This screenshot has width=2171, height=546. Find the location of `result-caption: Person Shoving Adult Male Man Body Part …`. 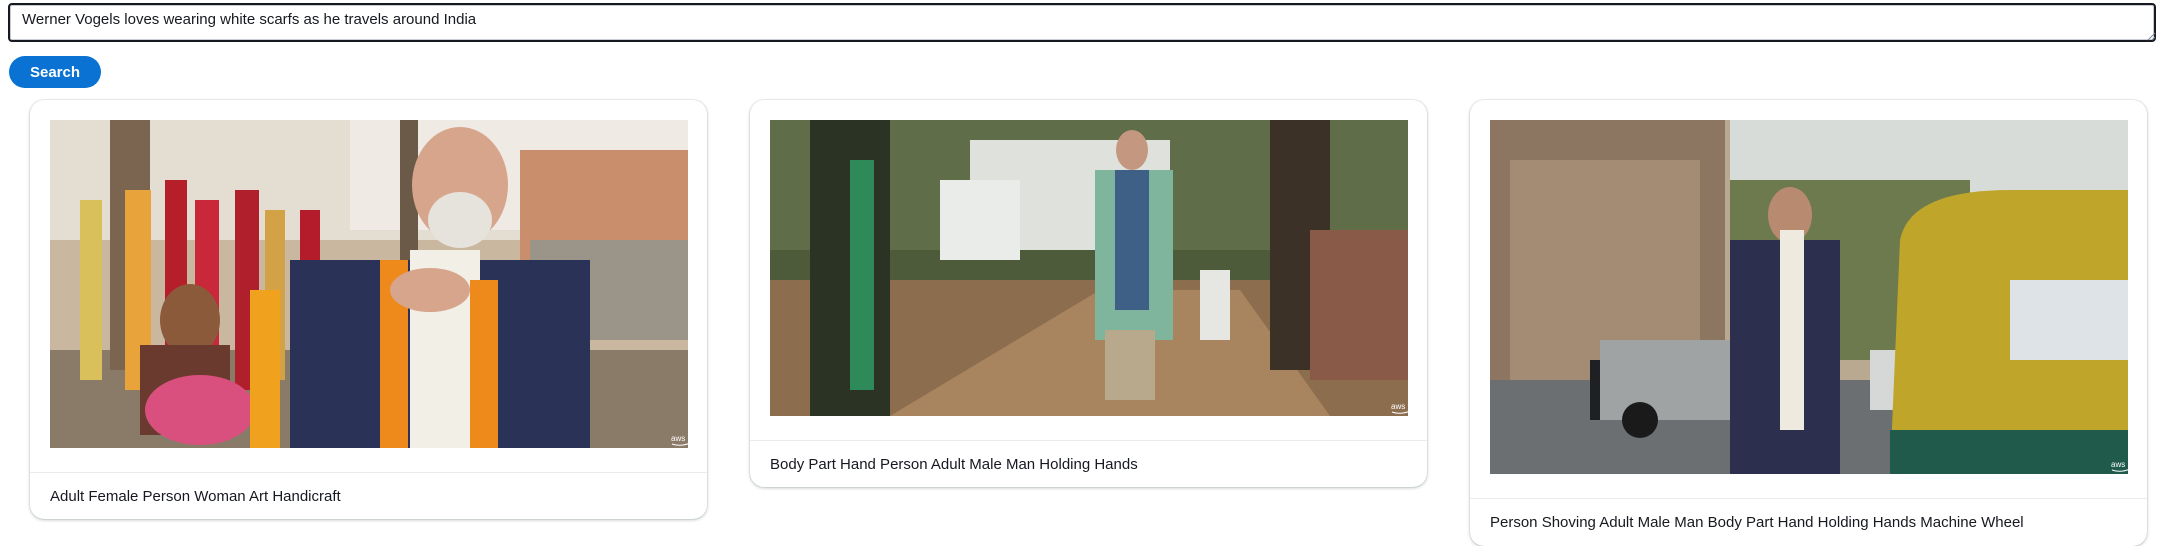

result-caption: Person Shoving Adult Male Man Body Part … is located at coordinates (1757, 522).